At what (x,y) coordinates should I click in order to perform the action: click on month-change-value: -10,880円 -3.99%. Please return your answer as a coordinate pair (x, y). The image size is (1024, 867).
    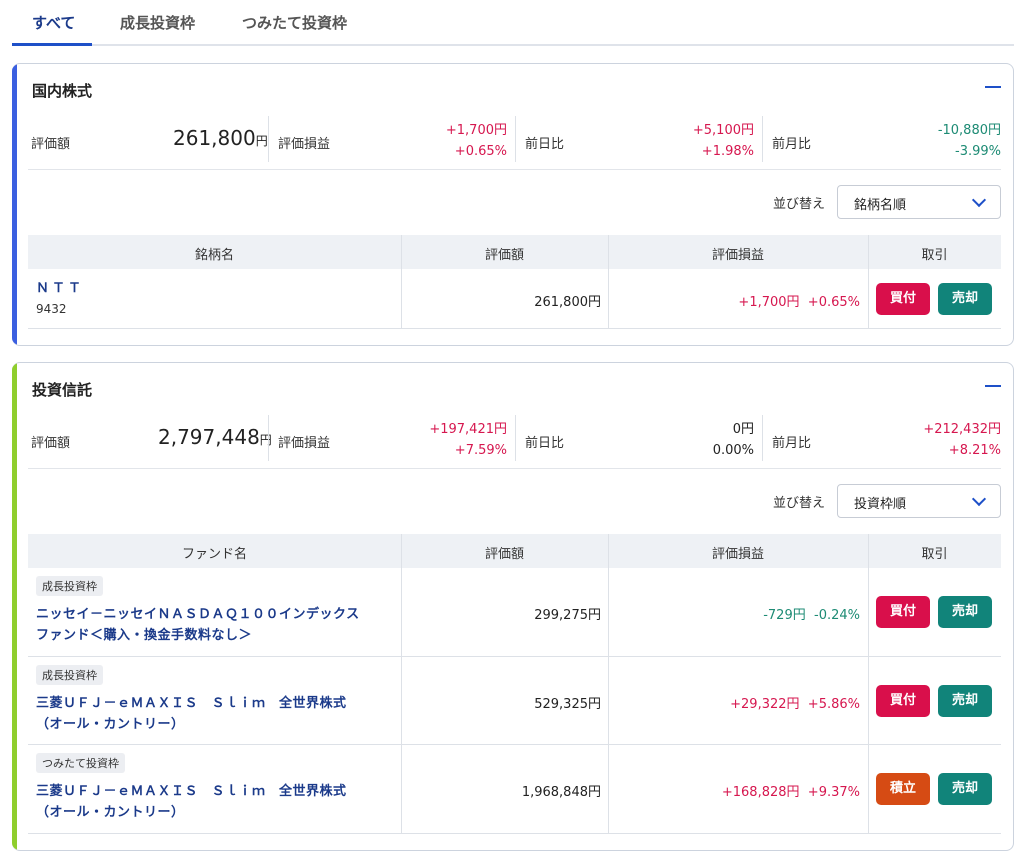
    Looking at the image, I should click on (969, 141).